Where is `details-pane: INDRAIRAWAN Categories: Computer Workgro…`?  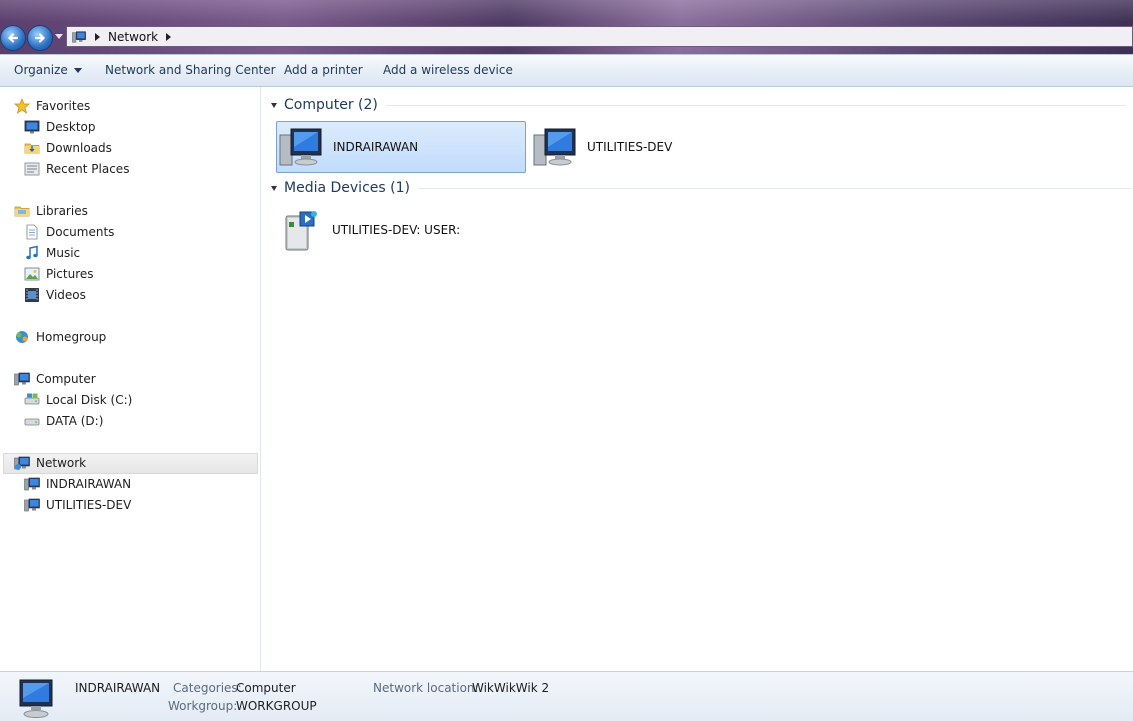
details-pane: INDRAIRAWAN Categories: Computer Workgro… is located at coordinates (566, 696).